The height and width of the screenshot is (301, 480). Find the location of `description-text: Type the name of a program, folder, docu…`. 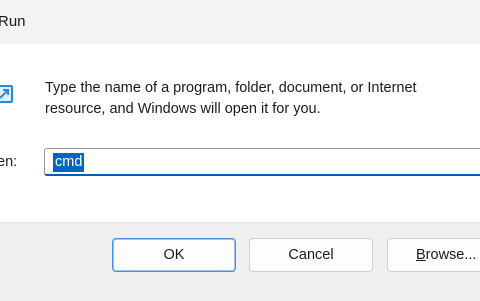

description-text: Type the name of a program, folder, docu… is located at coordinates (262, 99).